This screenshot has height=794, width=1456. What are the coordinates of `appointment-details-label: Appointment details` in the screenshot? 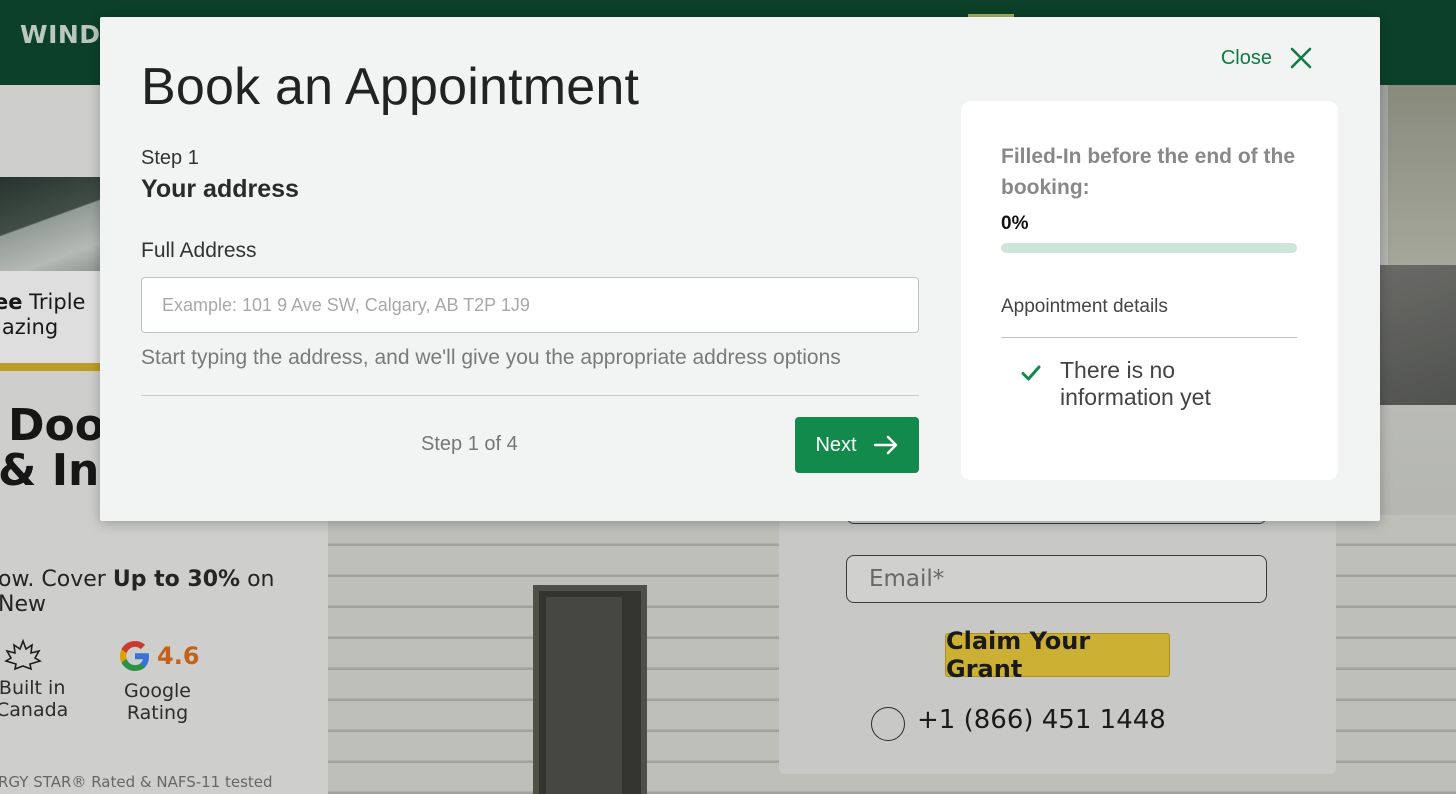 It's located at (1084, 306).